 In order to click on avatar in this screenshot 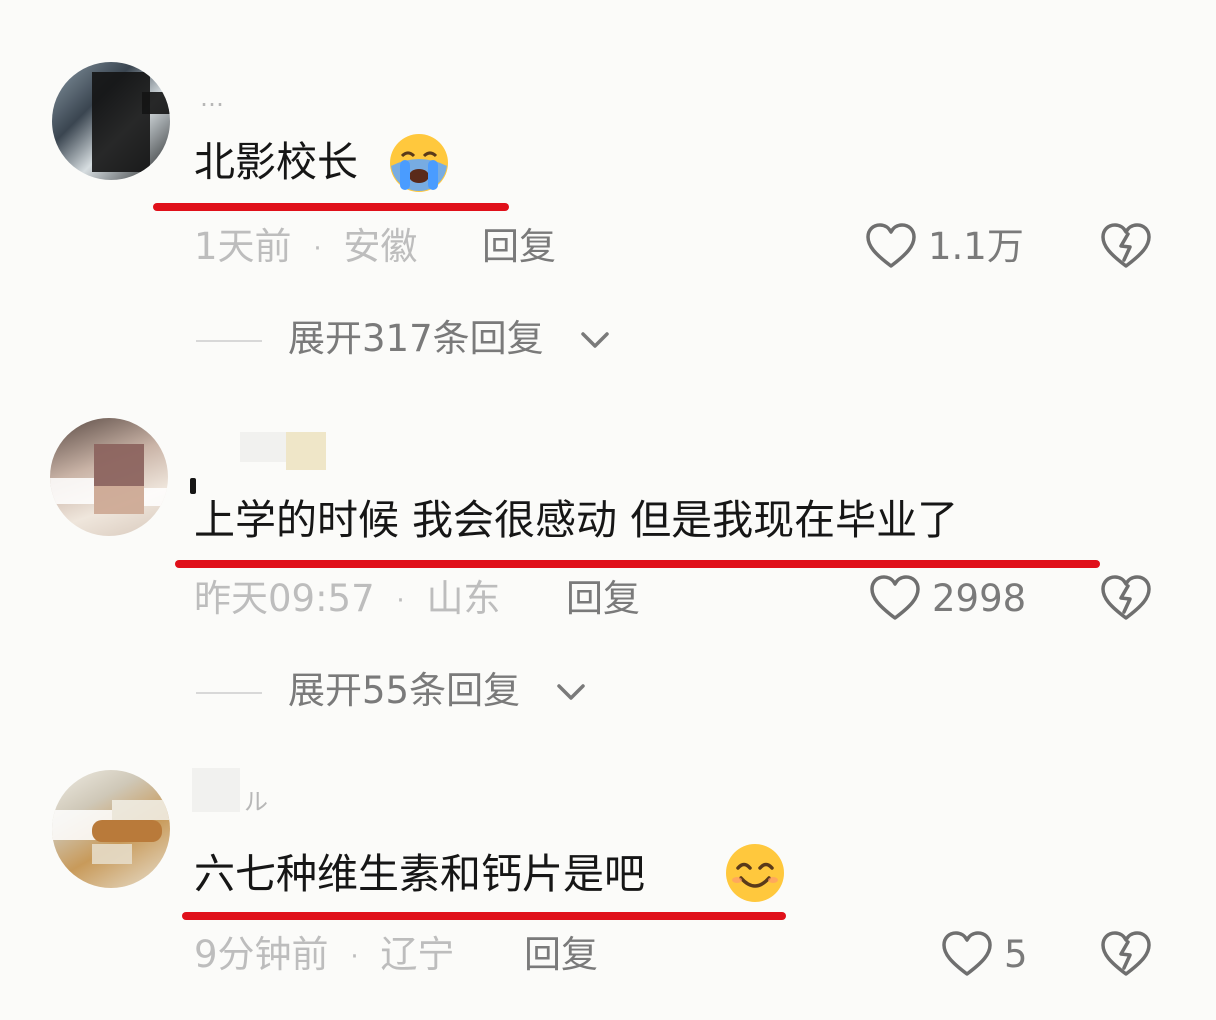, I will do `click(111, 829)`.